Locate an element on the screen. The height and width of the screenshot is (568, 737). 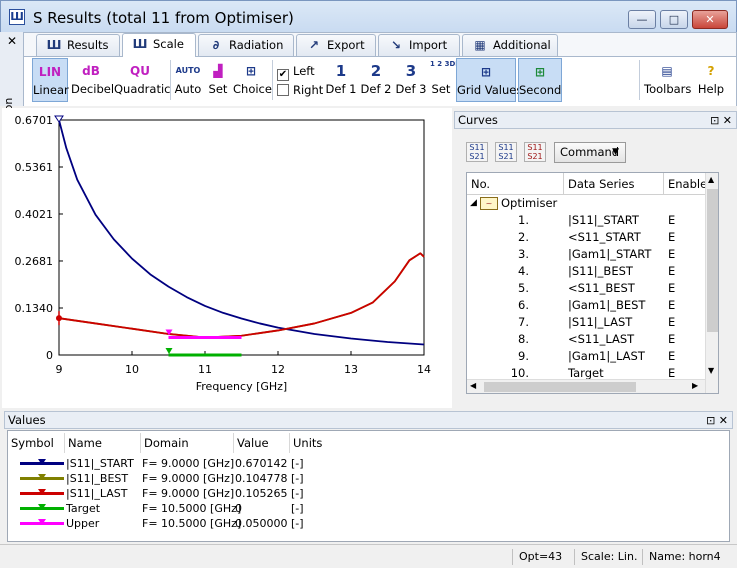
def3-icon: 3 is located at coordinates (411, 71).